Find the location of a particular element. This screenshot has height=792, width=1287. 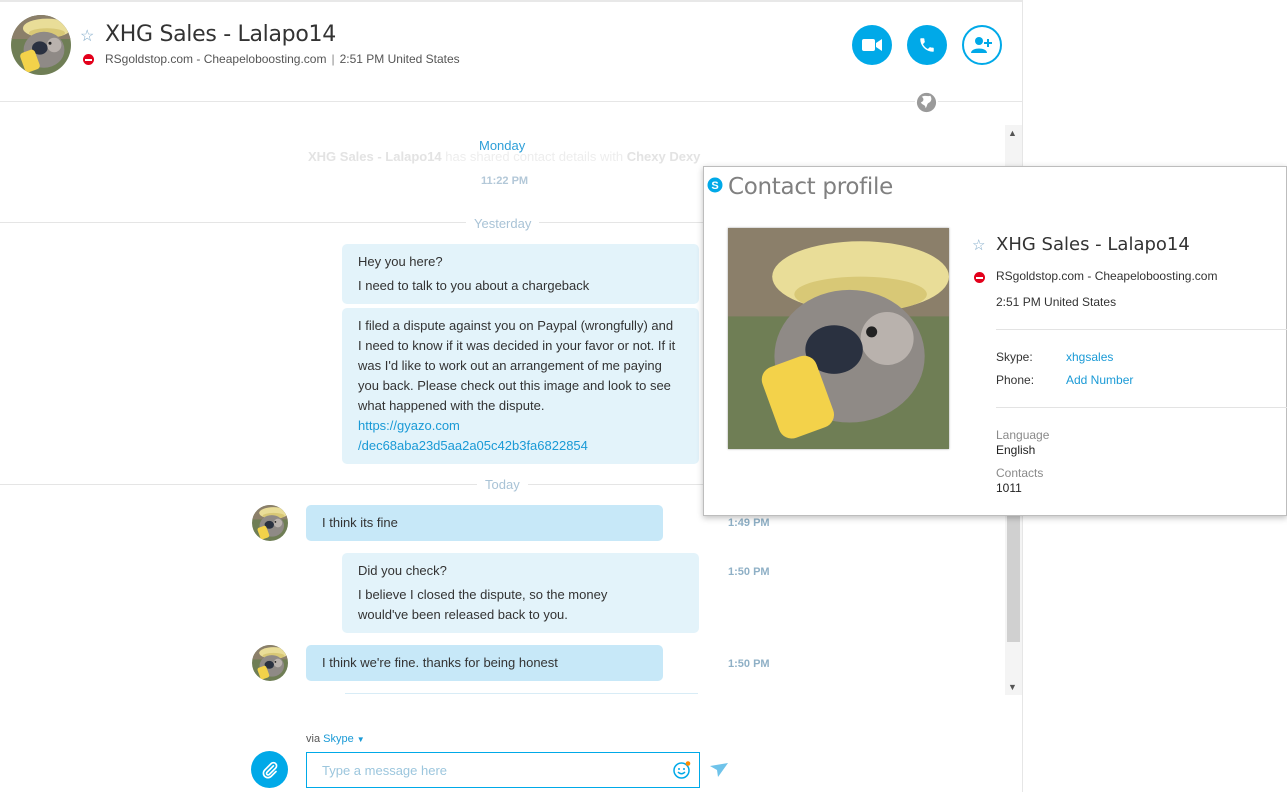

add-people-button is located at coordinates (982, 45).